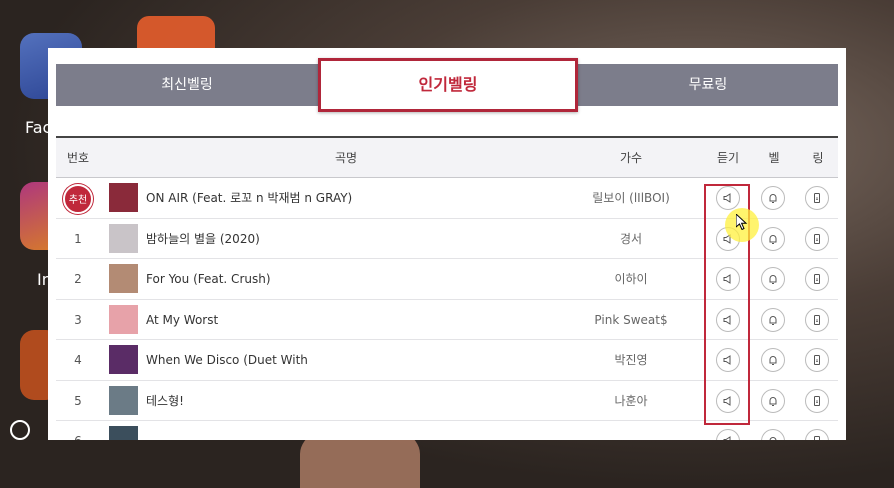 The image size is (894, 488). Describe the element at coordinates (208, 279) in the screenshot. I see `song-title: For You (Feat. Crush)` at that location.